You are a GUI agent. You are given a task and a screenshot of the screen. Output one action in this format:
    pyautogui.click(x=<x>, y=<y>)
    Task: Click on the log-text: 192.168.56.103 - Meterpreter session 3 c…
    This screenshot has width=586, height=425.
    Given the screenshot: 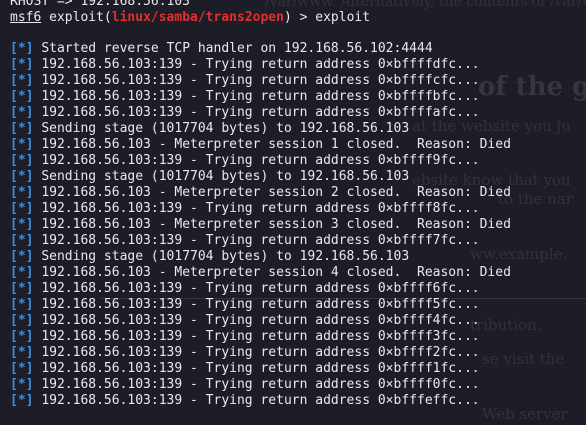 What is the action you would take?
    pyautogui.click(x=276, y=224)
    